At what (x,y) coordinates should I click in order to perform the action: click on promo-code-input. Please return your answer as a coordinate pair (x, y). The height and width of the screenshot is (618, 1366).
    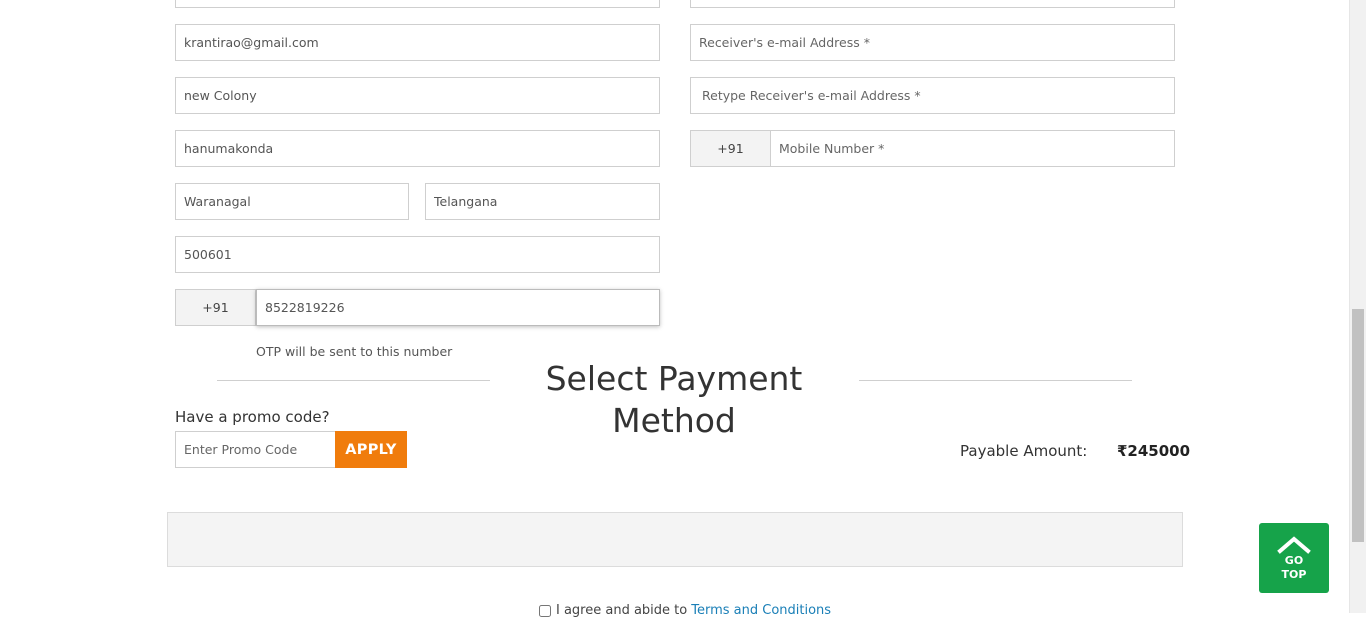
    Looking at the image, I should click on (255, 449).